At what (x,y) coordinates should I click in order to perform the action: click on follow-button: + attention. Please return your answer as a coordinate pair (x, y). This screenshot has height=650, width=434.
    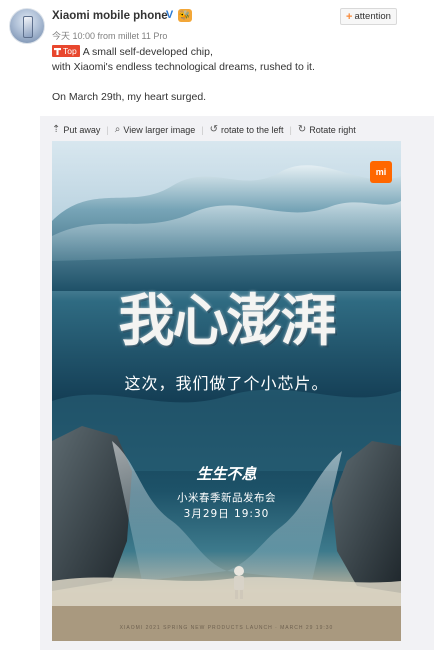
    Looking at the image, I should click on (368, 16).